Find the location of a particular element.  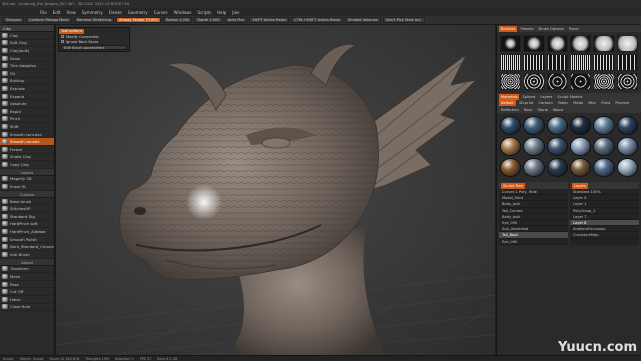

brush-item: Freeze is located at coordinates (27, 150).